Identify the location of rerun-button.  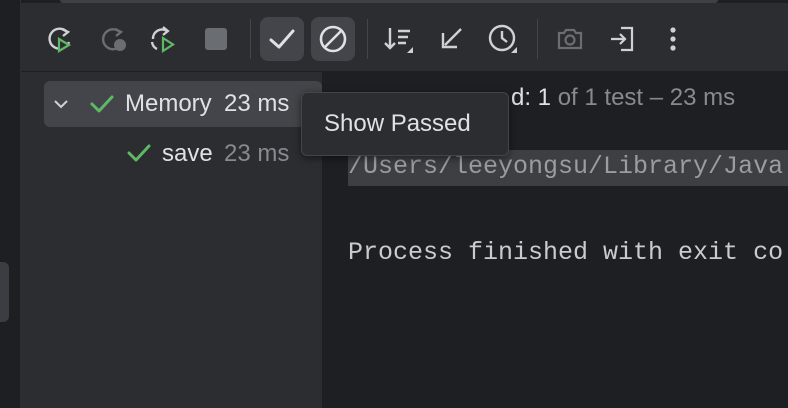
(61, 39).